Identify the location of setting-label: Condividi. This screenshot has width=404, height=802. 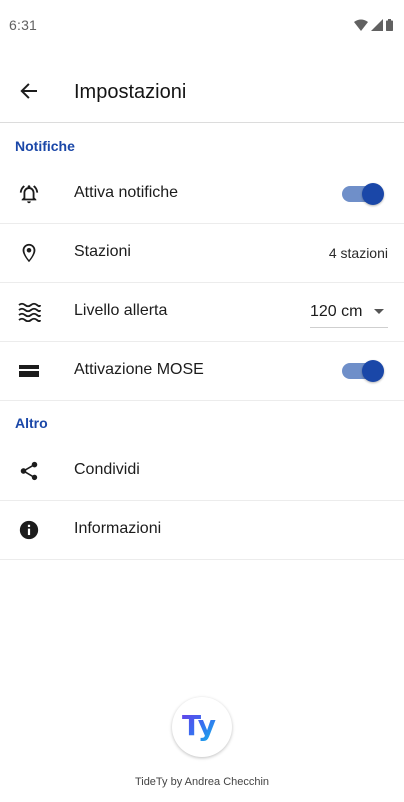
(107, 469).